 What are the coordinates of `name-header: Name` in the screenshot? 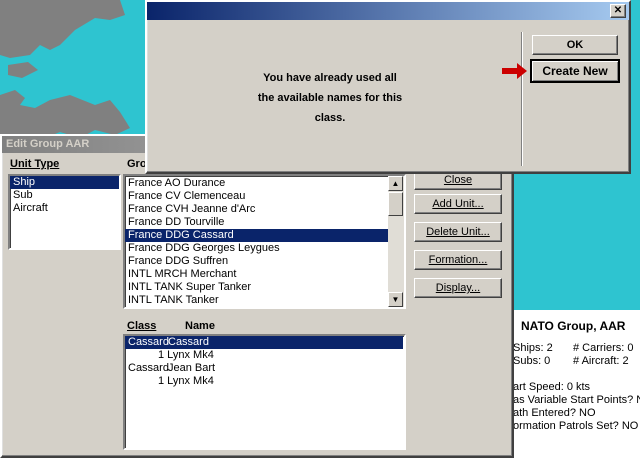 It's located at (200, 326).